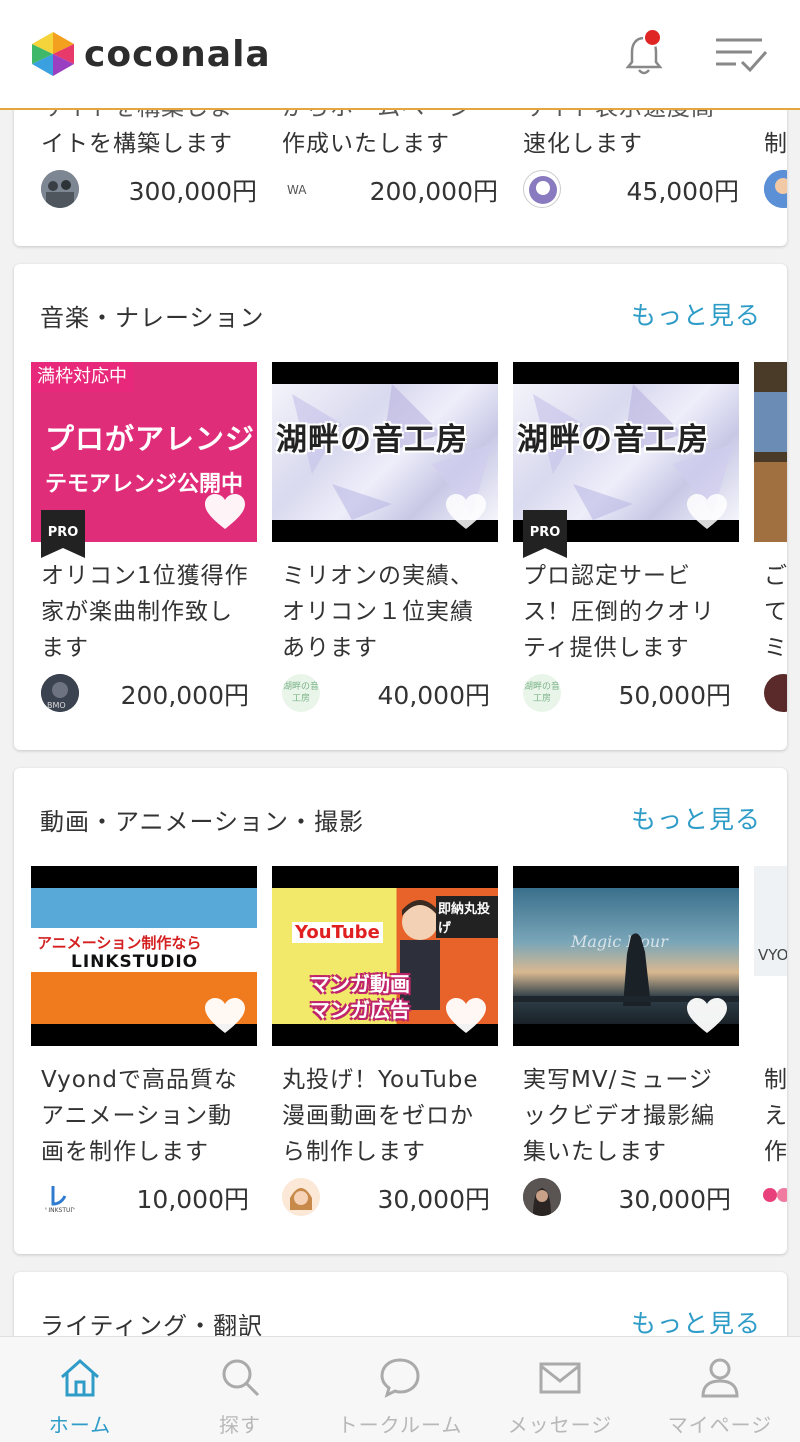 Image resolution: width=800 pixels, height=1442 pixels. Describe the element at coordinates (240, 1425) in the screenshot. I see `nav-label: 探す` at that location.